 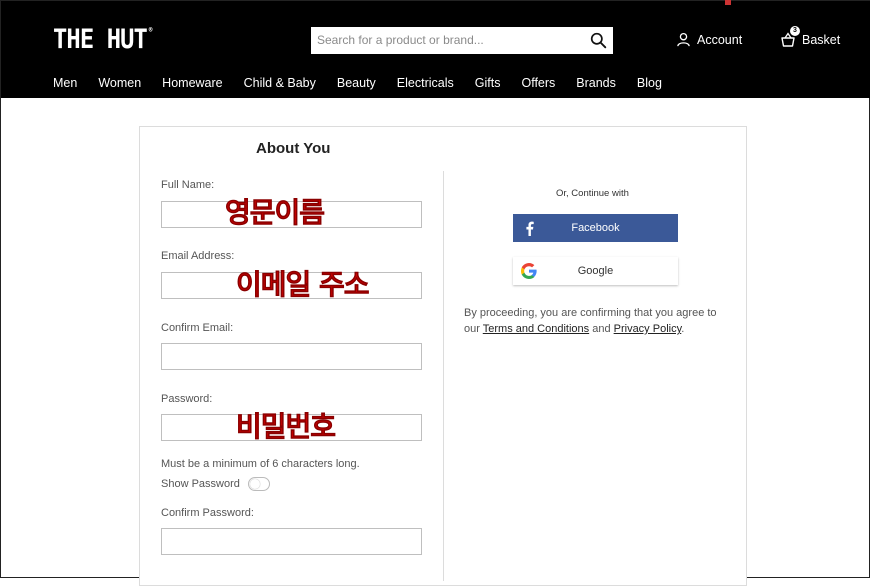 I want to click on email-label: Email Address:, so click(x=198, y=256).